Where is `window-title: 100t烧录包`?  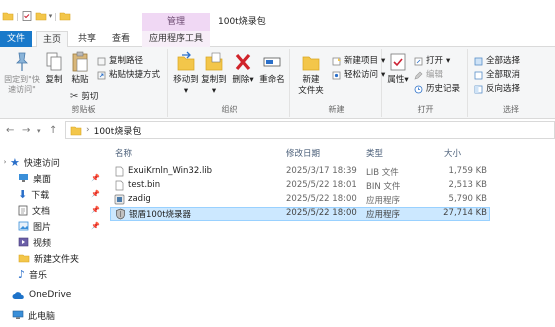
window-title: 100t烧录包 is located at coordinates (242, 22).